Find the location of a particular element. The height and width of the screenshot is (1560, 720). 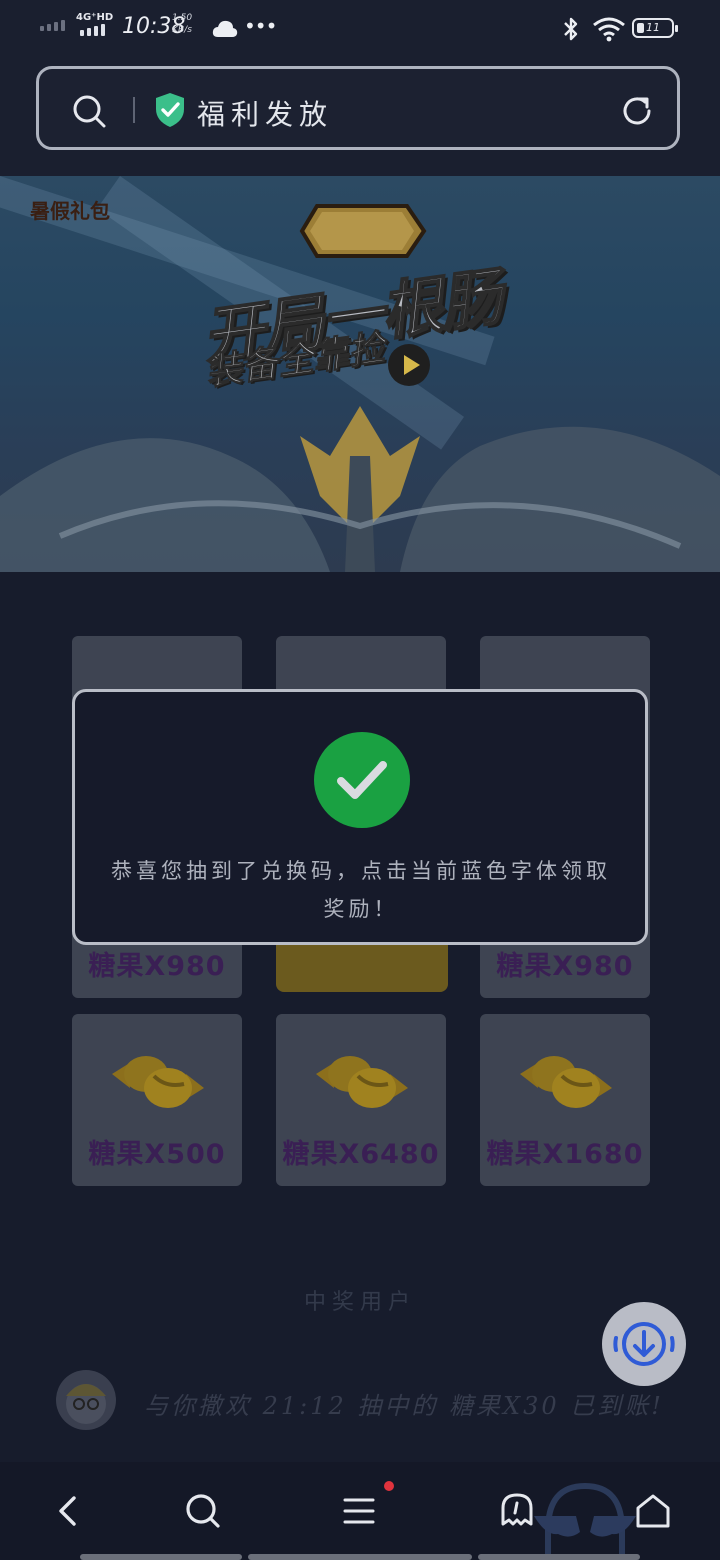

network-type: 4G⁺HD is located at coordinates (95, 17).